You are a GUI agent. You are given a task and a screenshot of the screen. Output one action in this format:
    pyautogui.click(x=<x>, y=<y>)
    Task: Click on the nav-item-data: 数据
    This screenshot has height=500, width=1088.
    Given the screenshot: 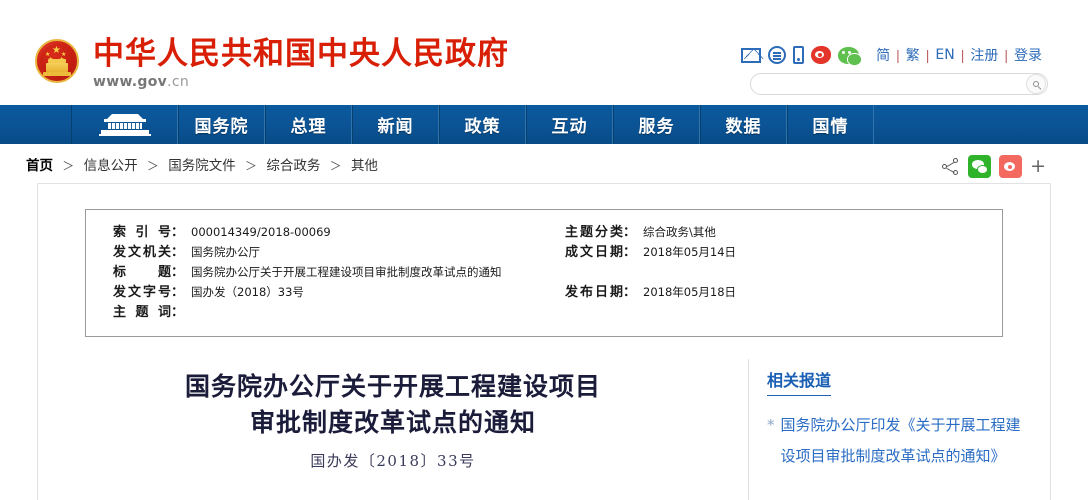 What is the action you would take?
    pyautogui.click(x=743, y=124)
    